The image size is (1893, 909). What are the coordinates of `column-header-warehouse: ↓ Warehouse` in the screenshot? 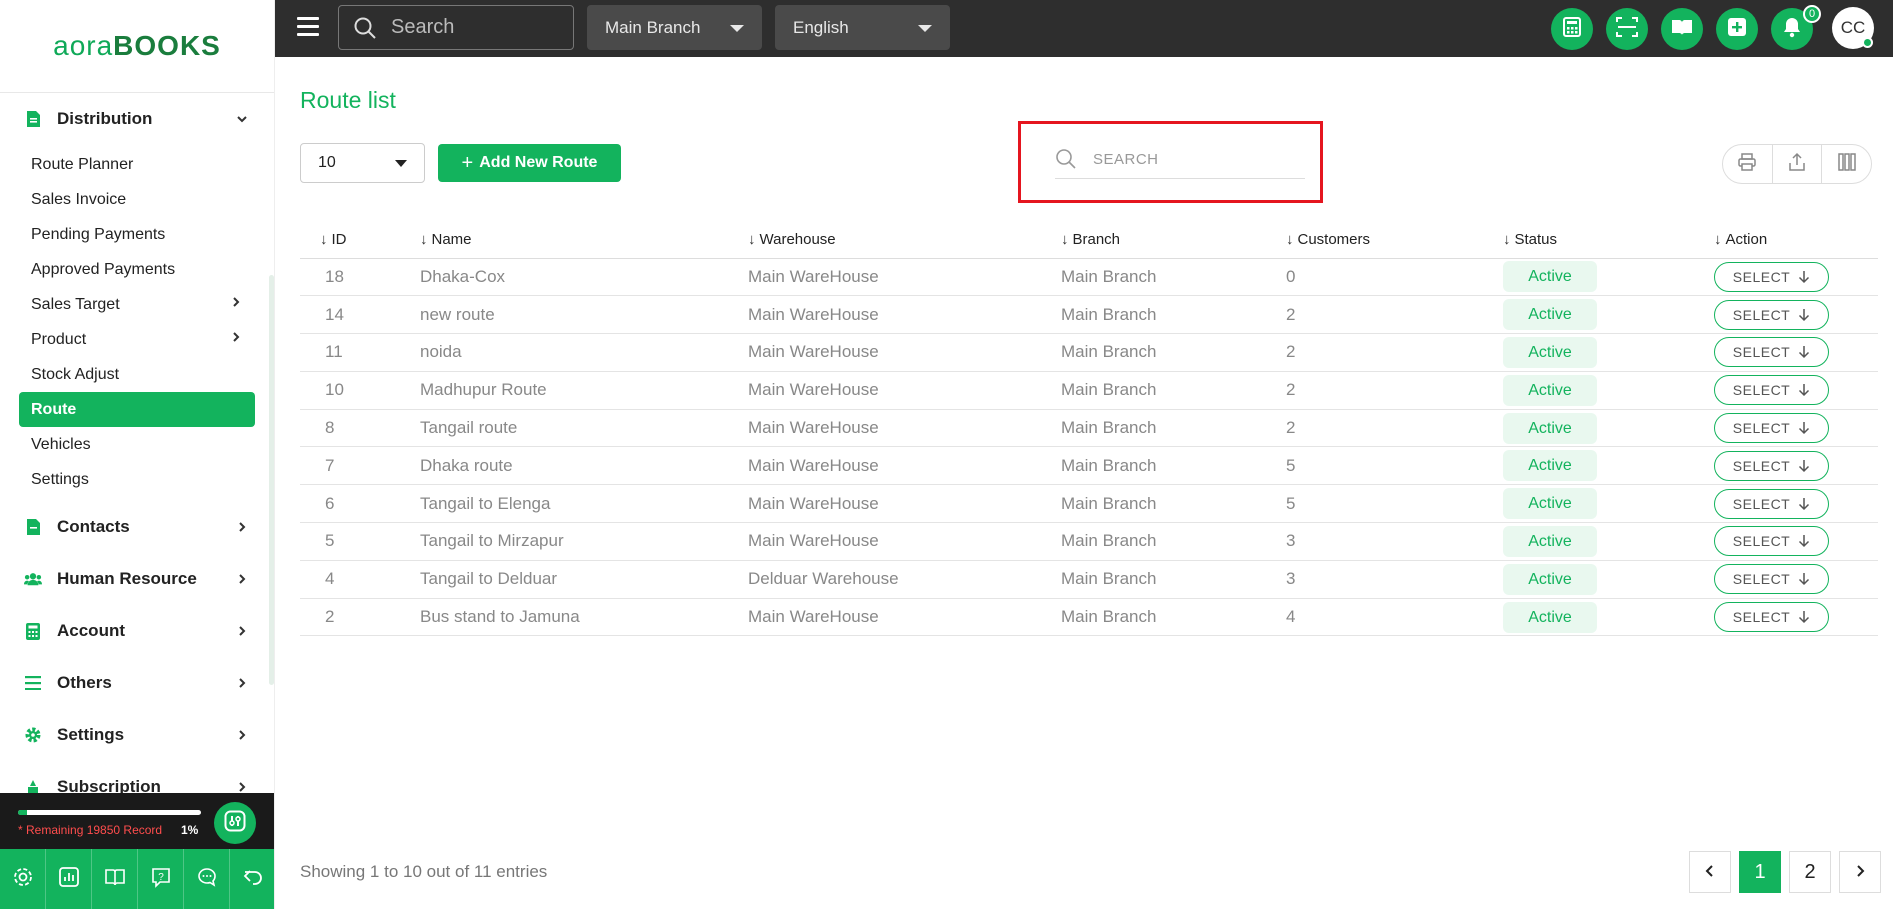 It's located at (904, 240).